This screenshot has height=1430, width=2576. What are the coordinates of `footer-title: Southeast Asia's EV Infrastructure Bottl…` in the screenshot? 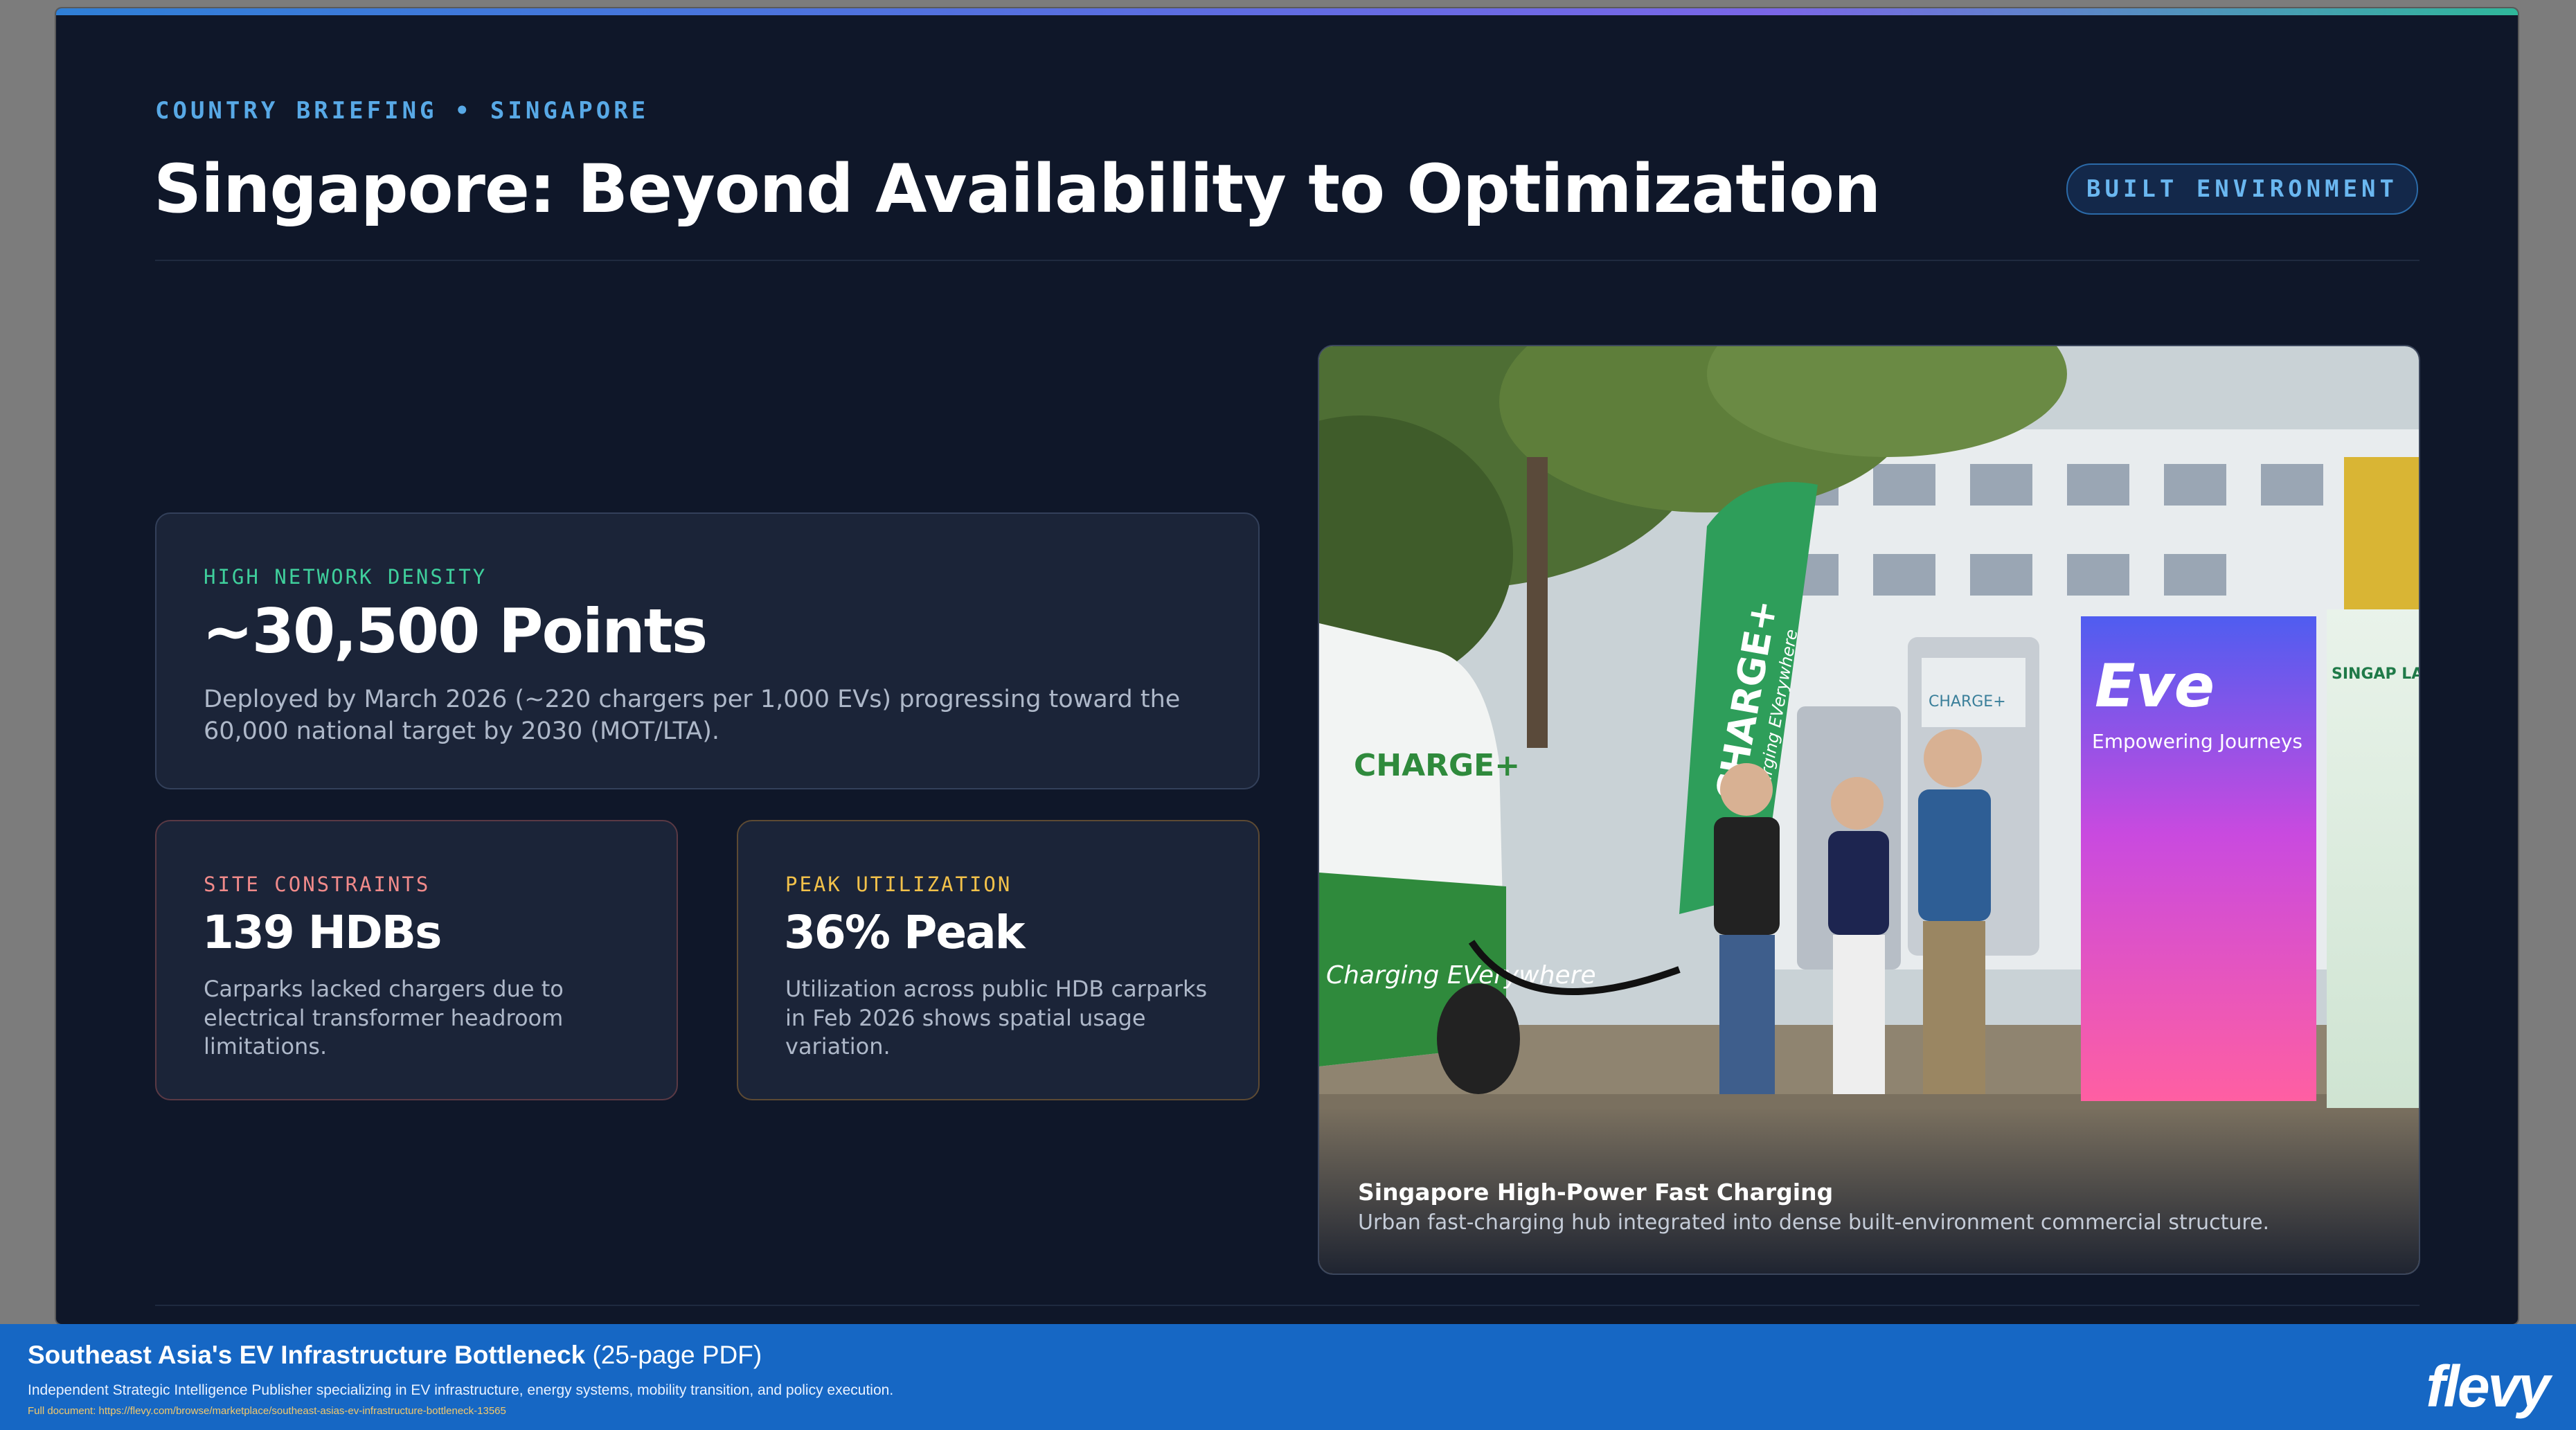 It's located at (395, 1355).